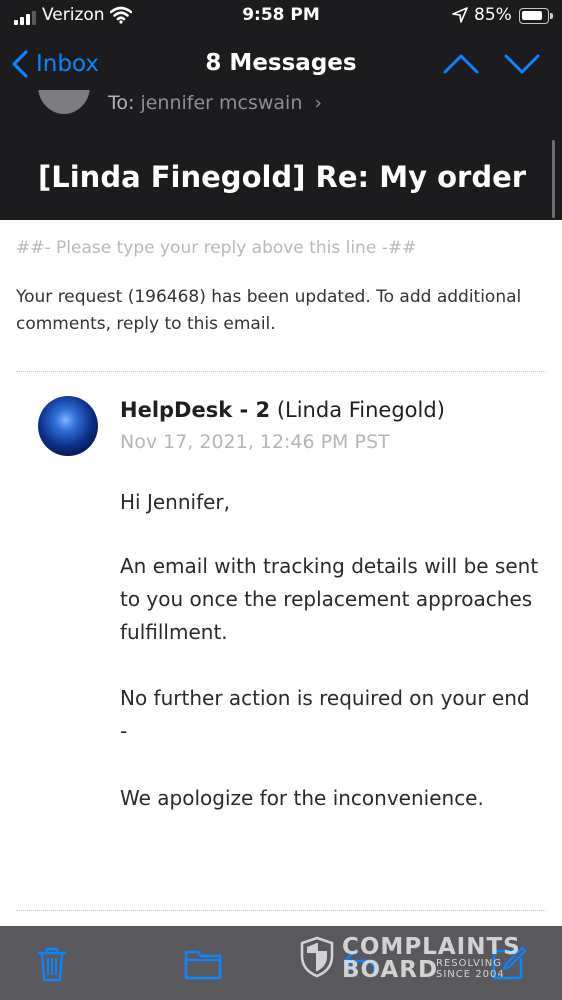  Describe the element at coordinates (255, 442) in the screenshot. I see `comment-date: Nov 17, 2021, 12:46 PM PST` at that location.